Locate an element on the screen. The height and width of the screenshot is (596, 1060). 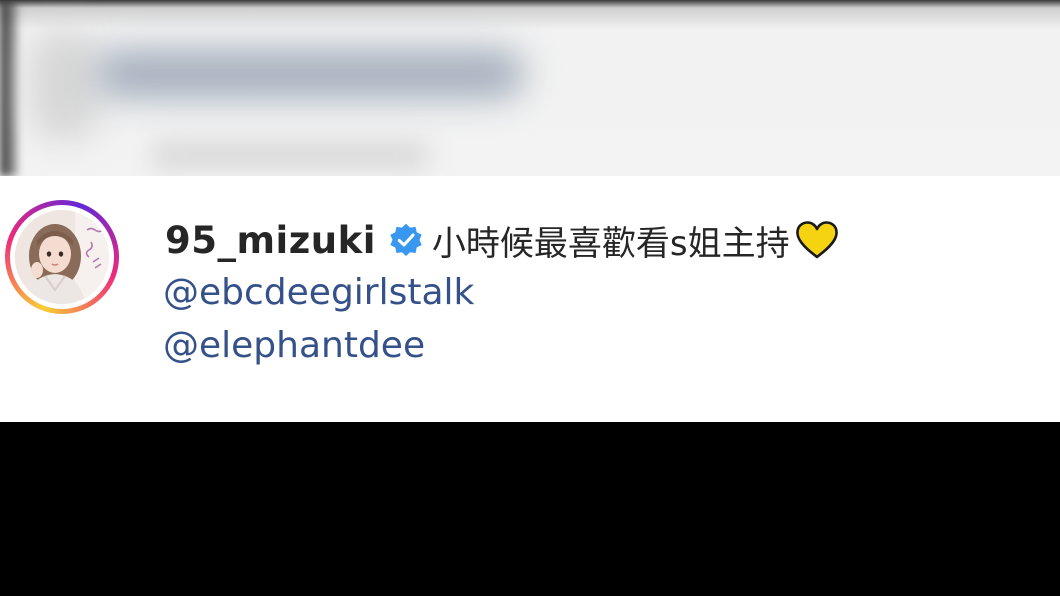
blurred-subtext is located at coordinates (290, 155).